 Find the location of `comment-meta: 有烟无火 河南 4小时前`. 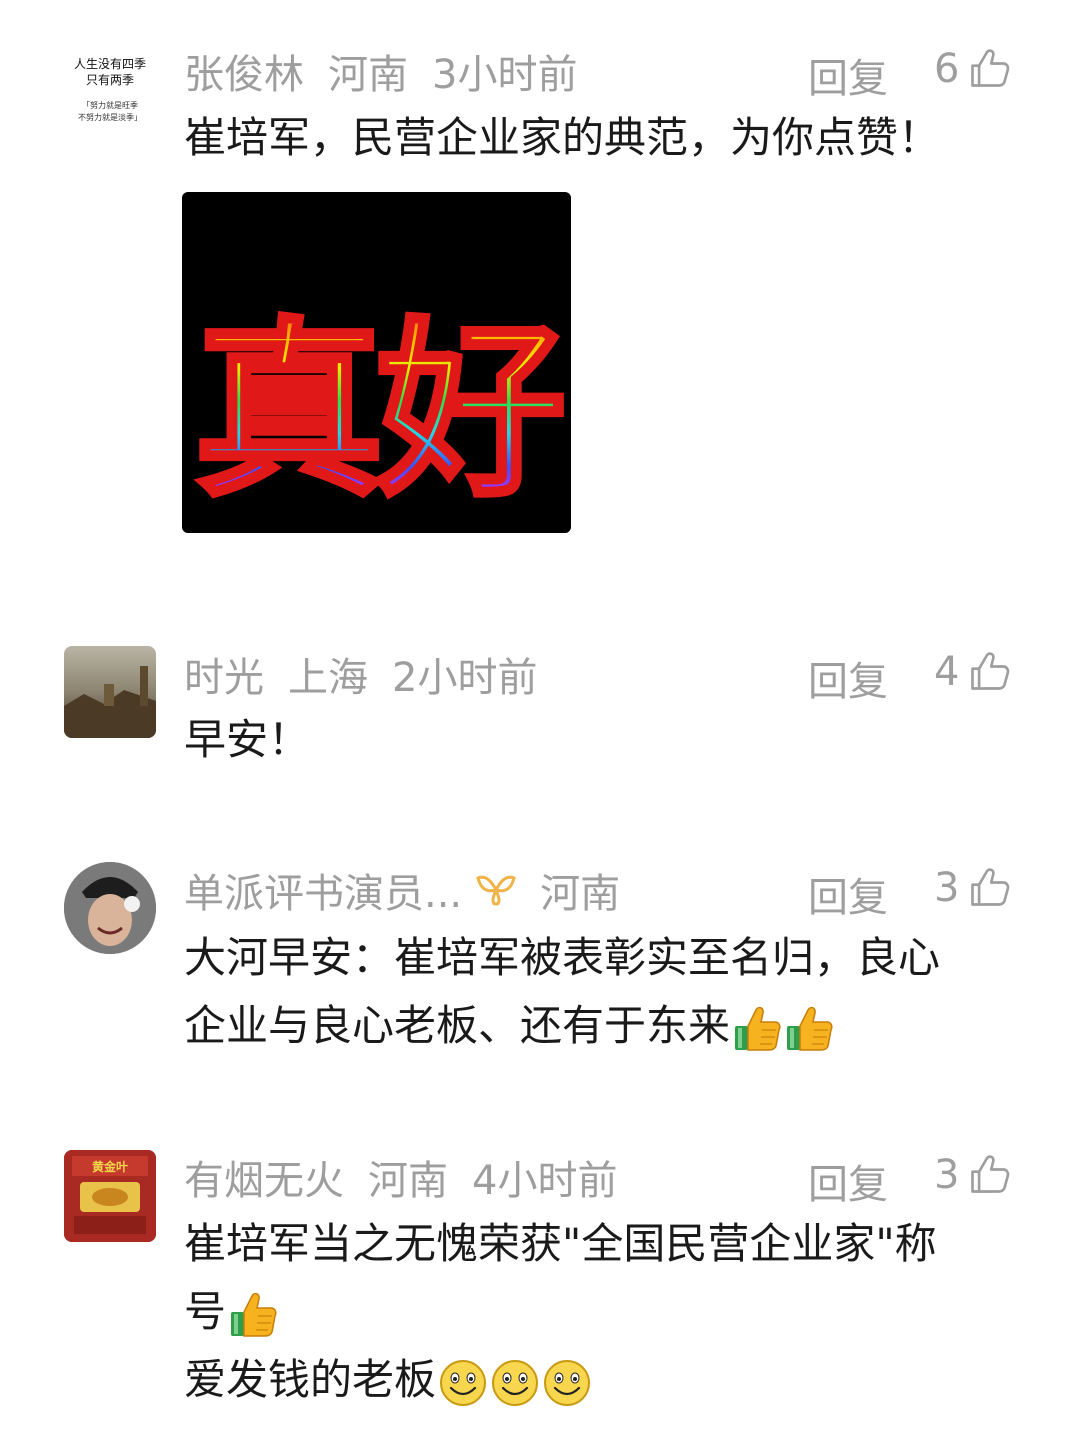

comment-meta: 有烟无火 河南 4小时前 is located at coordinates (412, 1178).